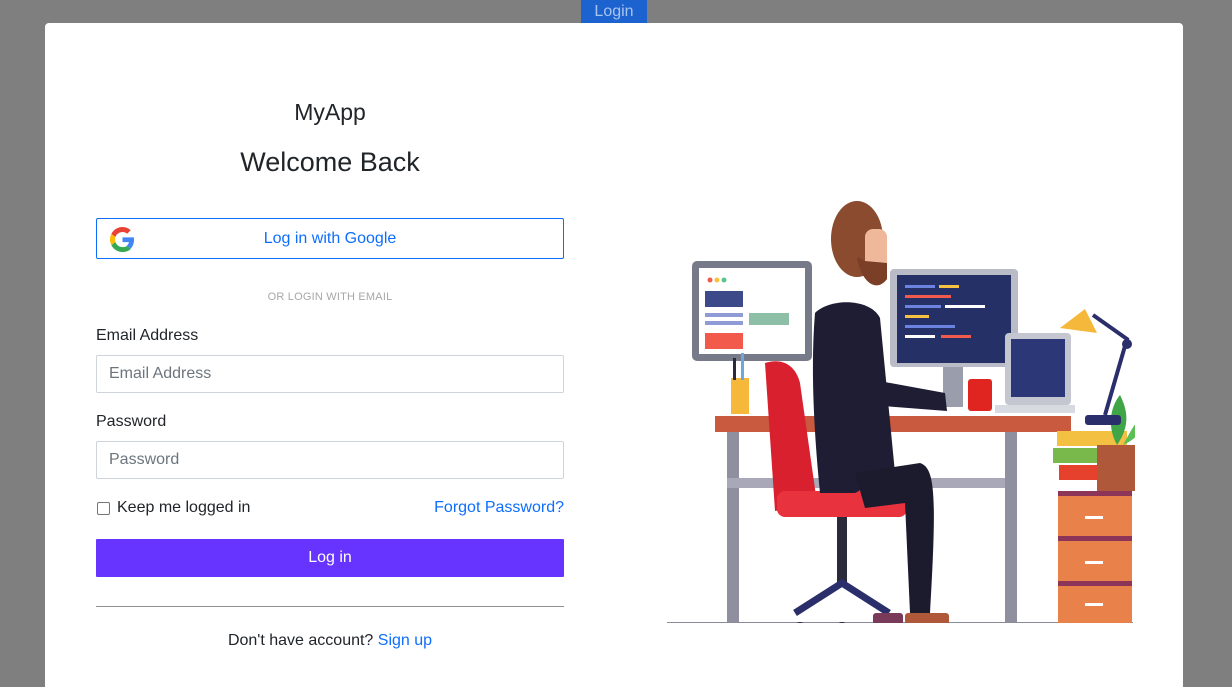 The width and height of the screenshot is (1232, 687). I want to click on email-label: Email Address, so click(147, 335).